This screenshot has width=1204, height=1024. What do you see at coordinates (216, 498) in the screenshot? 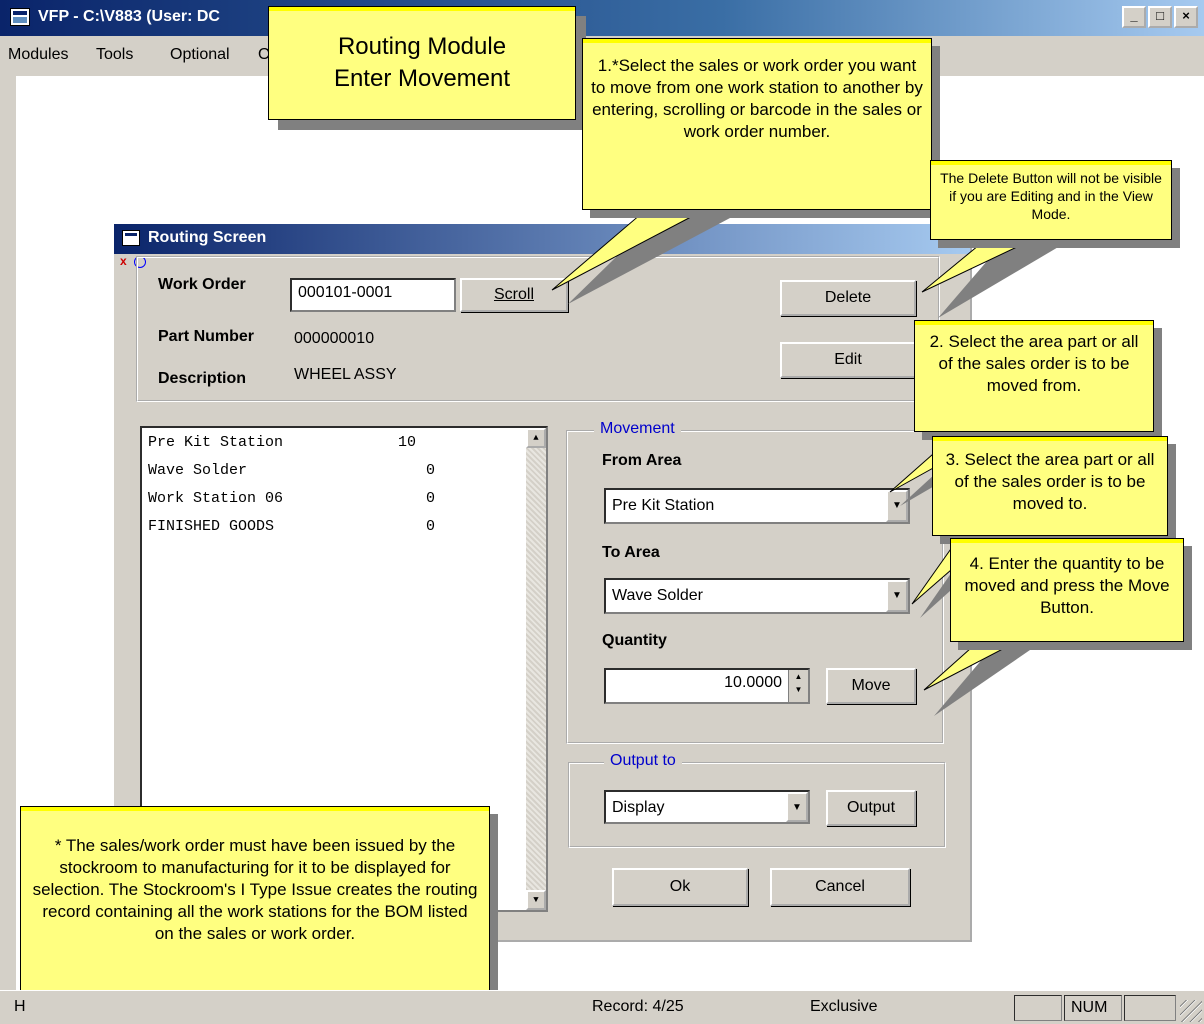
I see `station-name: Work Station 06` at bounding box center [216, 498].